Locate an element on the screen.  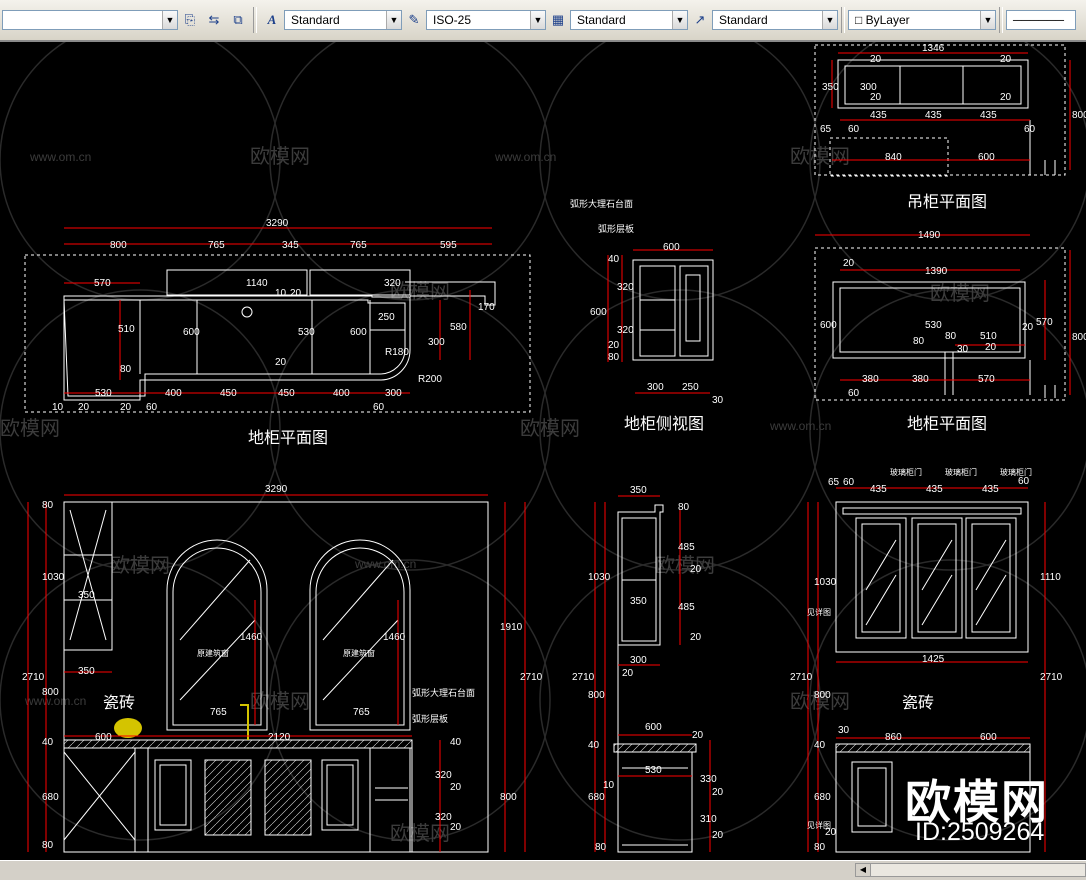
properties-icon: ⎘ is located at coordinates (190, 20).